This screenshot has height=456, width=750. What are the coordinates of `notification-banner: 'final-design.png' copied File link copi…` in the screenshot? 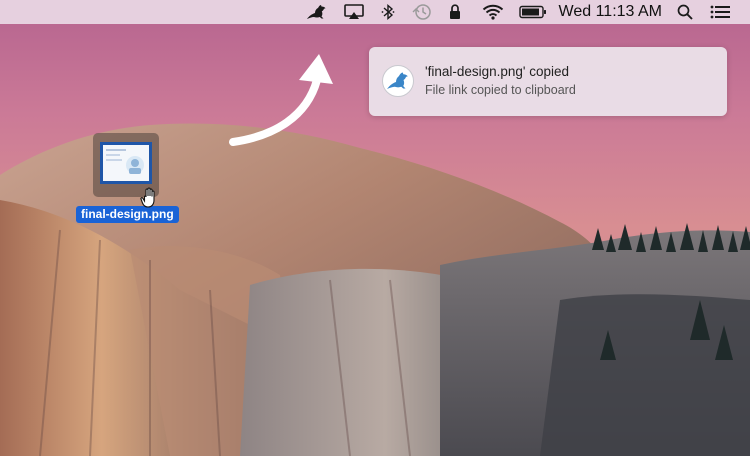 It's located at (548, 81).